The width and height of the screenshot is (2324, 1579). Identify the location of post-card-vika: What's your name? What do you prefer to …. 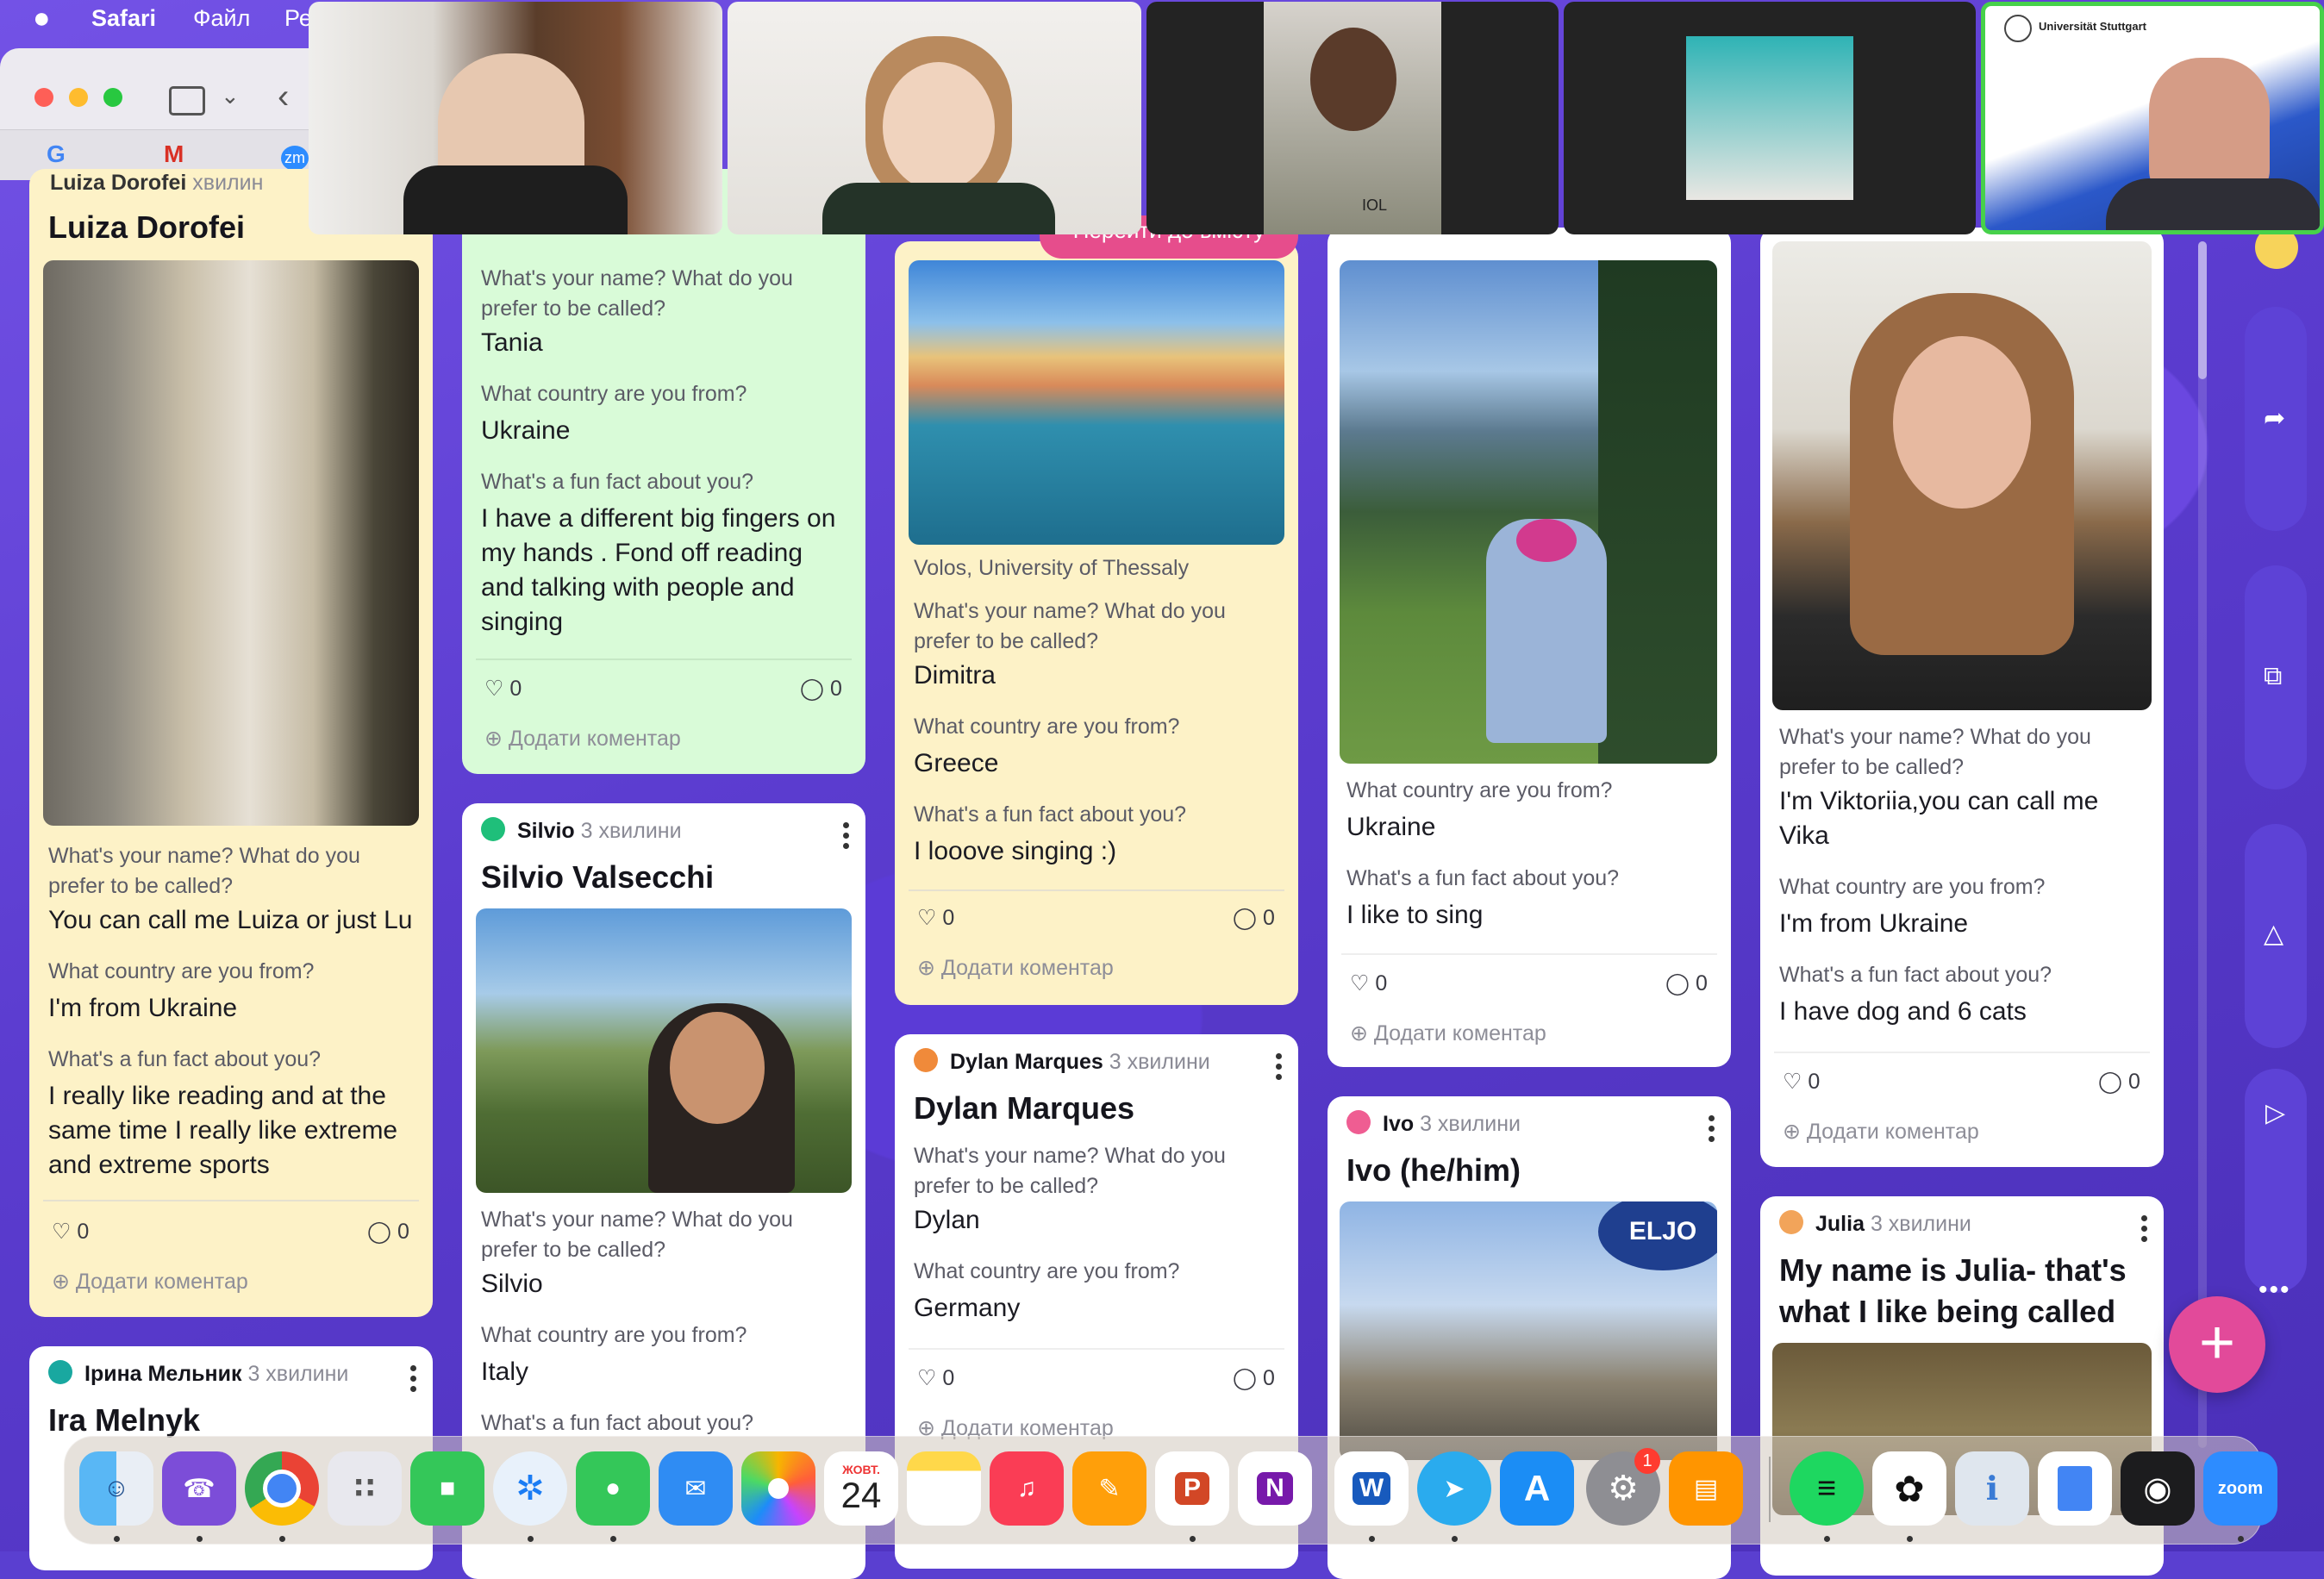
(1962, 697).